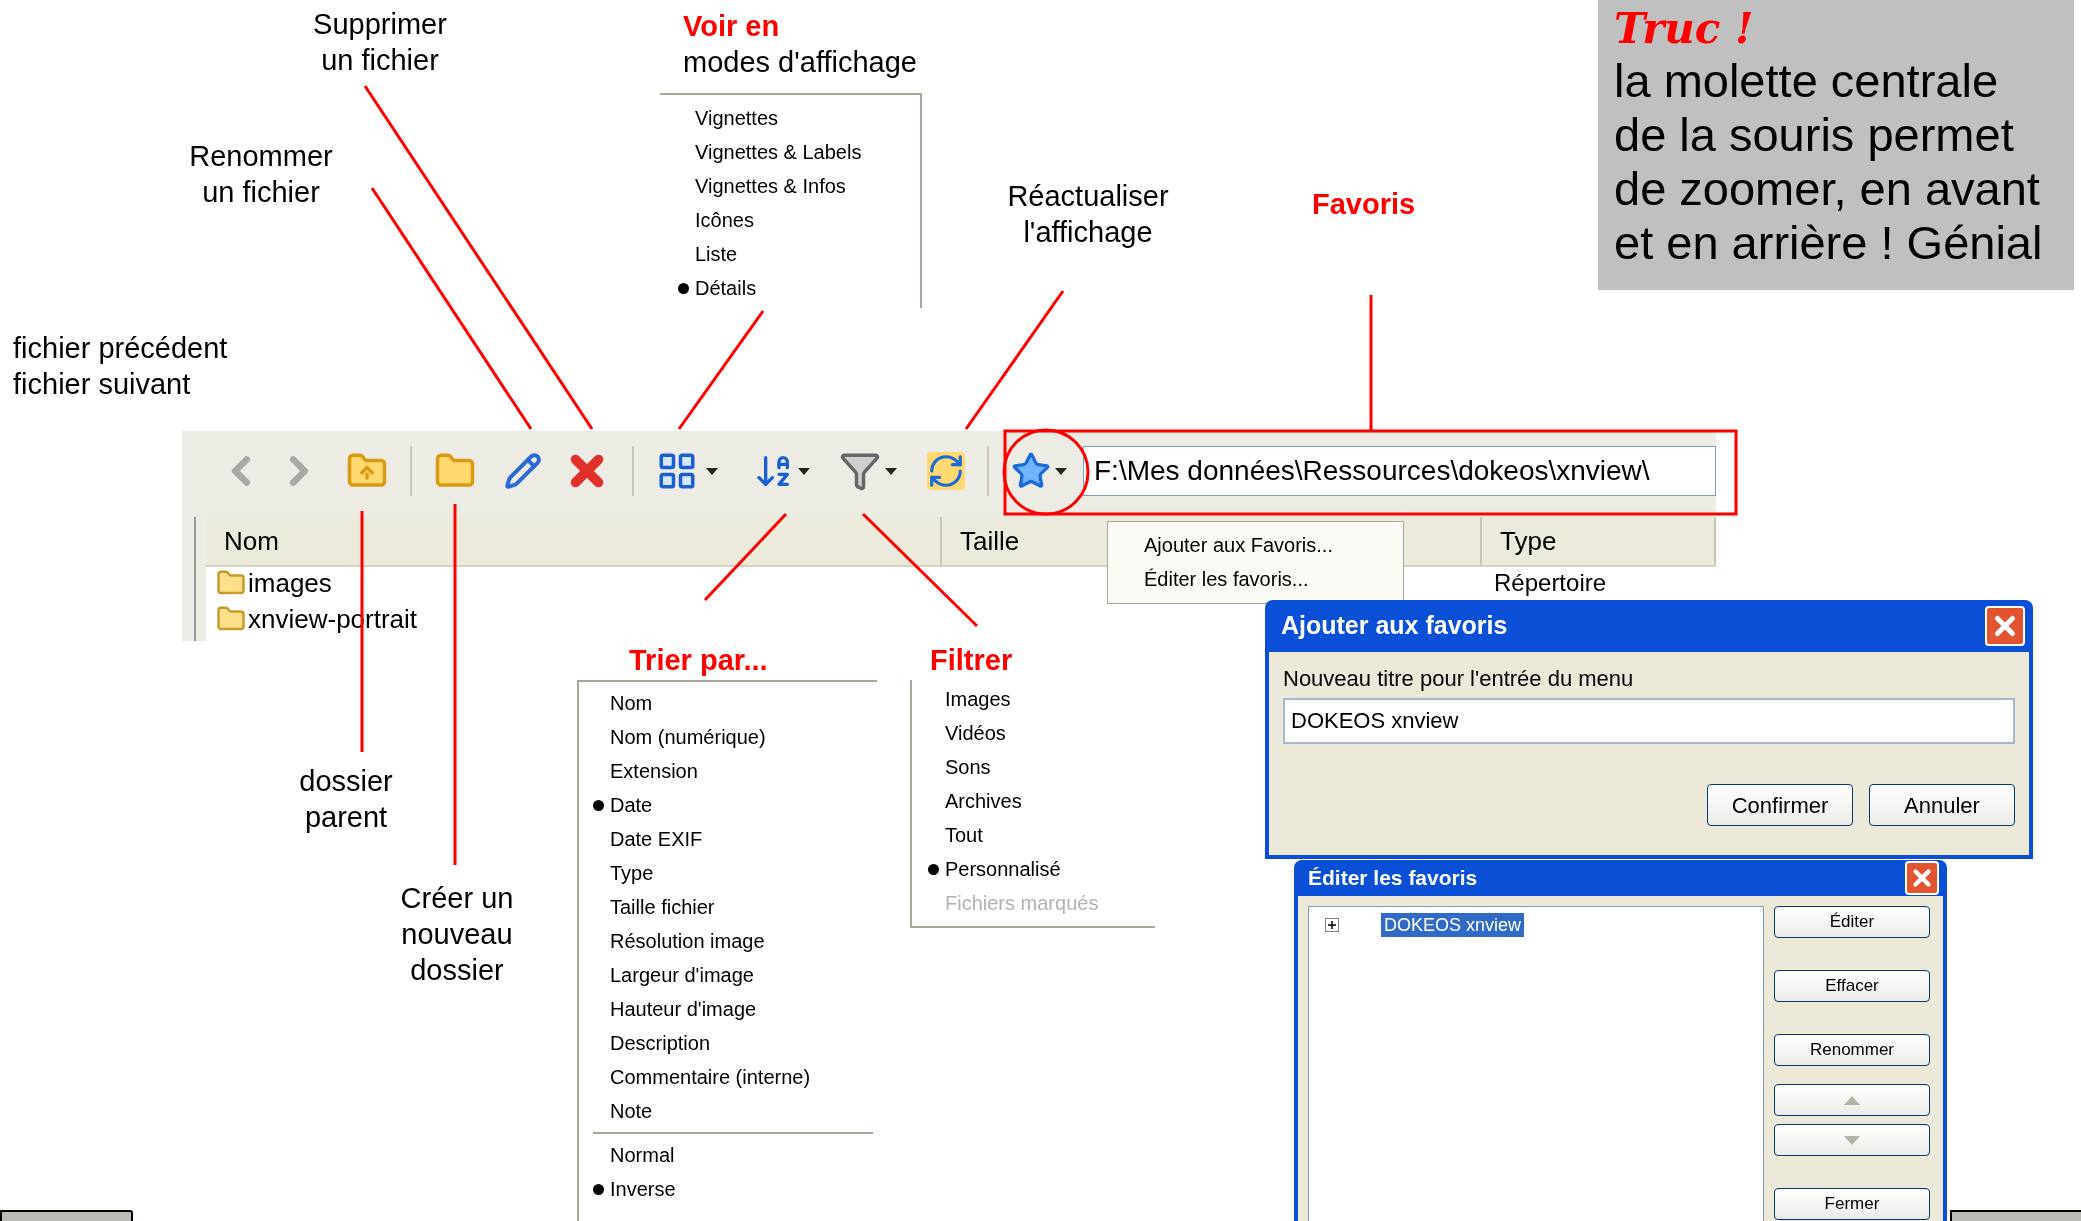 The image size is (2081, 1221). What do you see at coordinates (1852, 1204) in the screenshot?
I see `dialog-button: Fermer` at bounding box center [1852, 1204].